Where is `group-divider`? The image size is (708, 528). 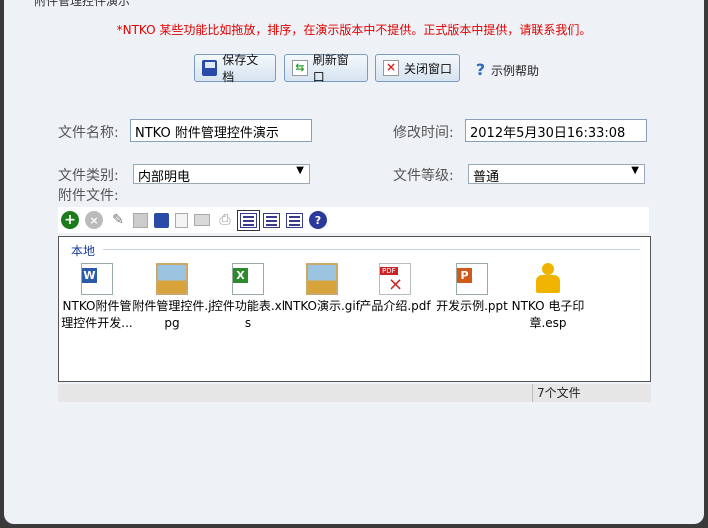 group-divider is located at coordinates (371, 249).